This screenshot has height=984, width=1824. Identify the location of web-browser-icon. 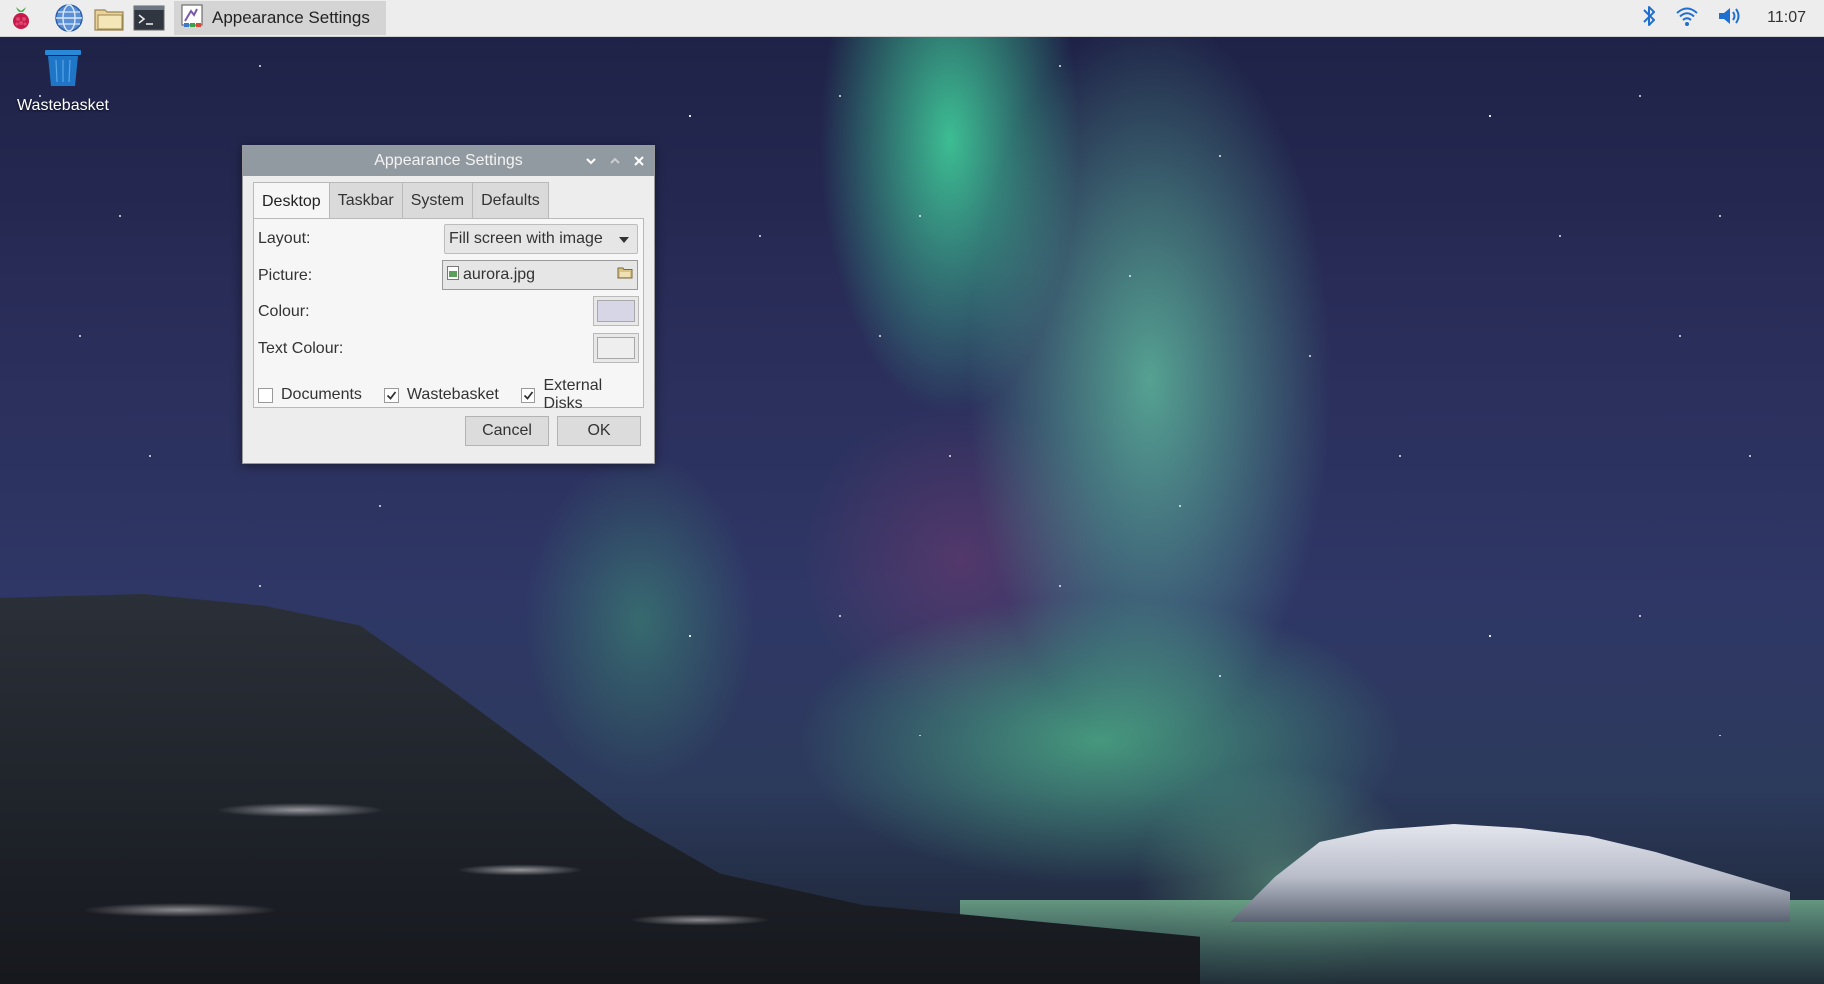
(69, 18).